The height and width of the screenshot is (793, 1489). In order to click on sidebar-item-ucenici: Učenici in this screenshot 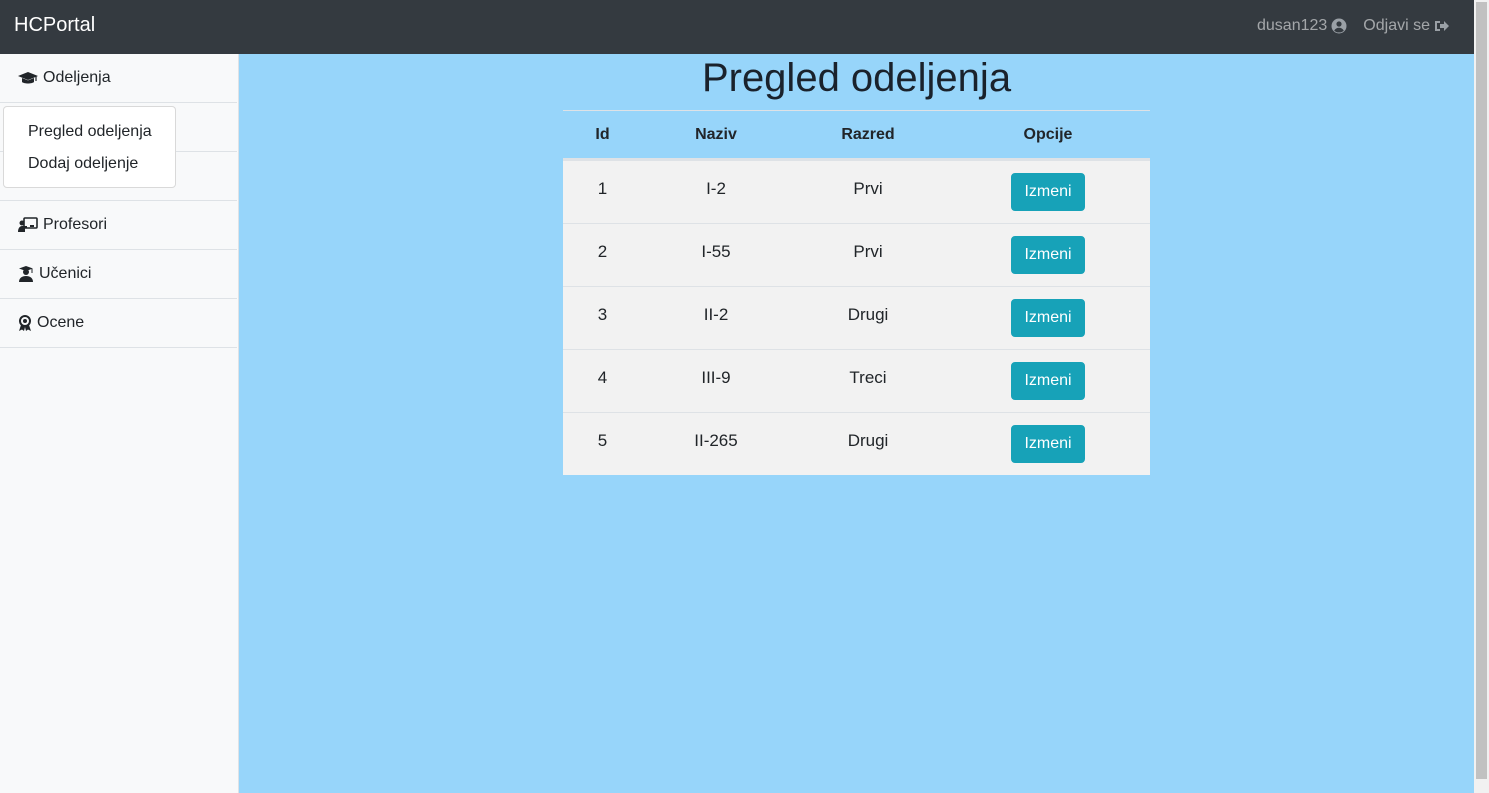, I will do `click(118, 274)`.